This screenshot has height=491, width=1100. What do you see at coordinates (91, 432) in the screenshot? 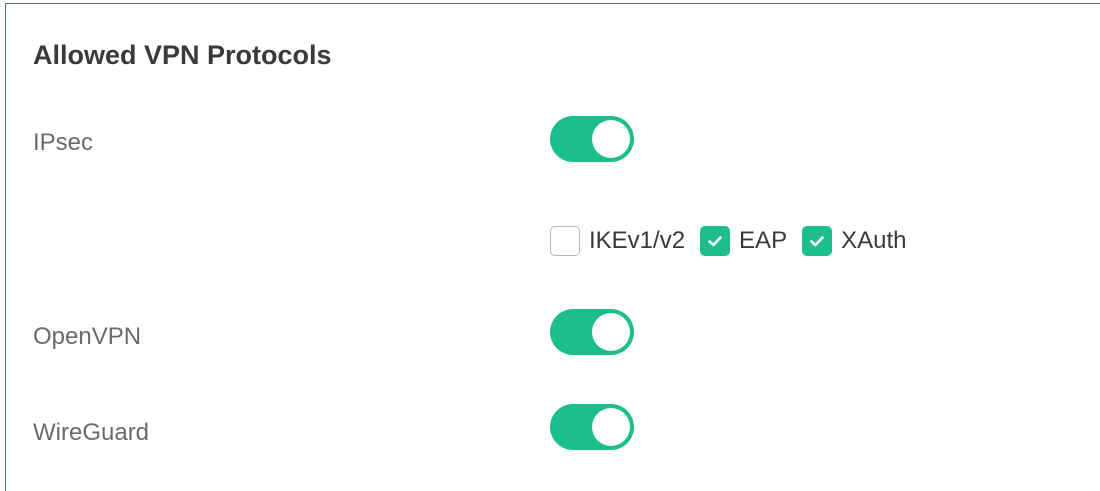
I see `wireguard-label: WireGuard` at bounding box center [91, 432].